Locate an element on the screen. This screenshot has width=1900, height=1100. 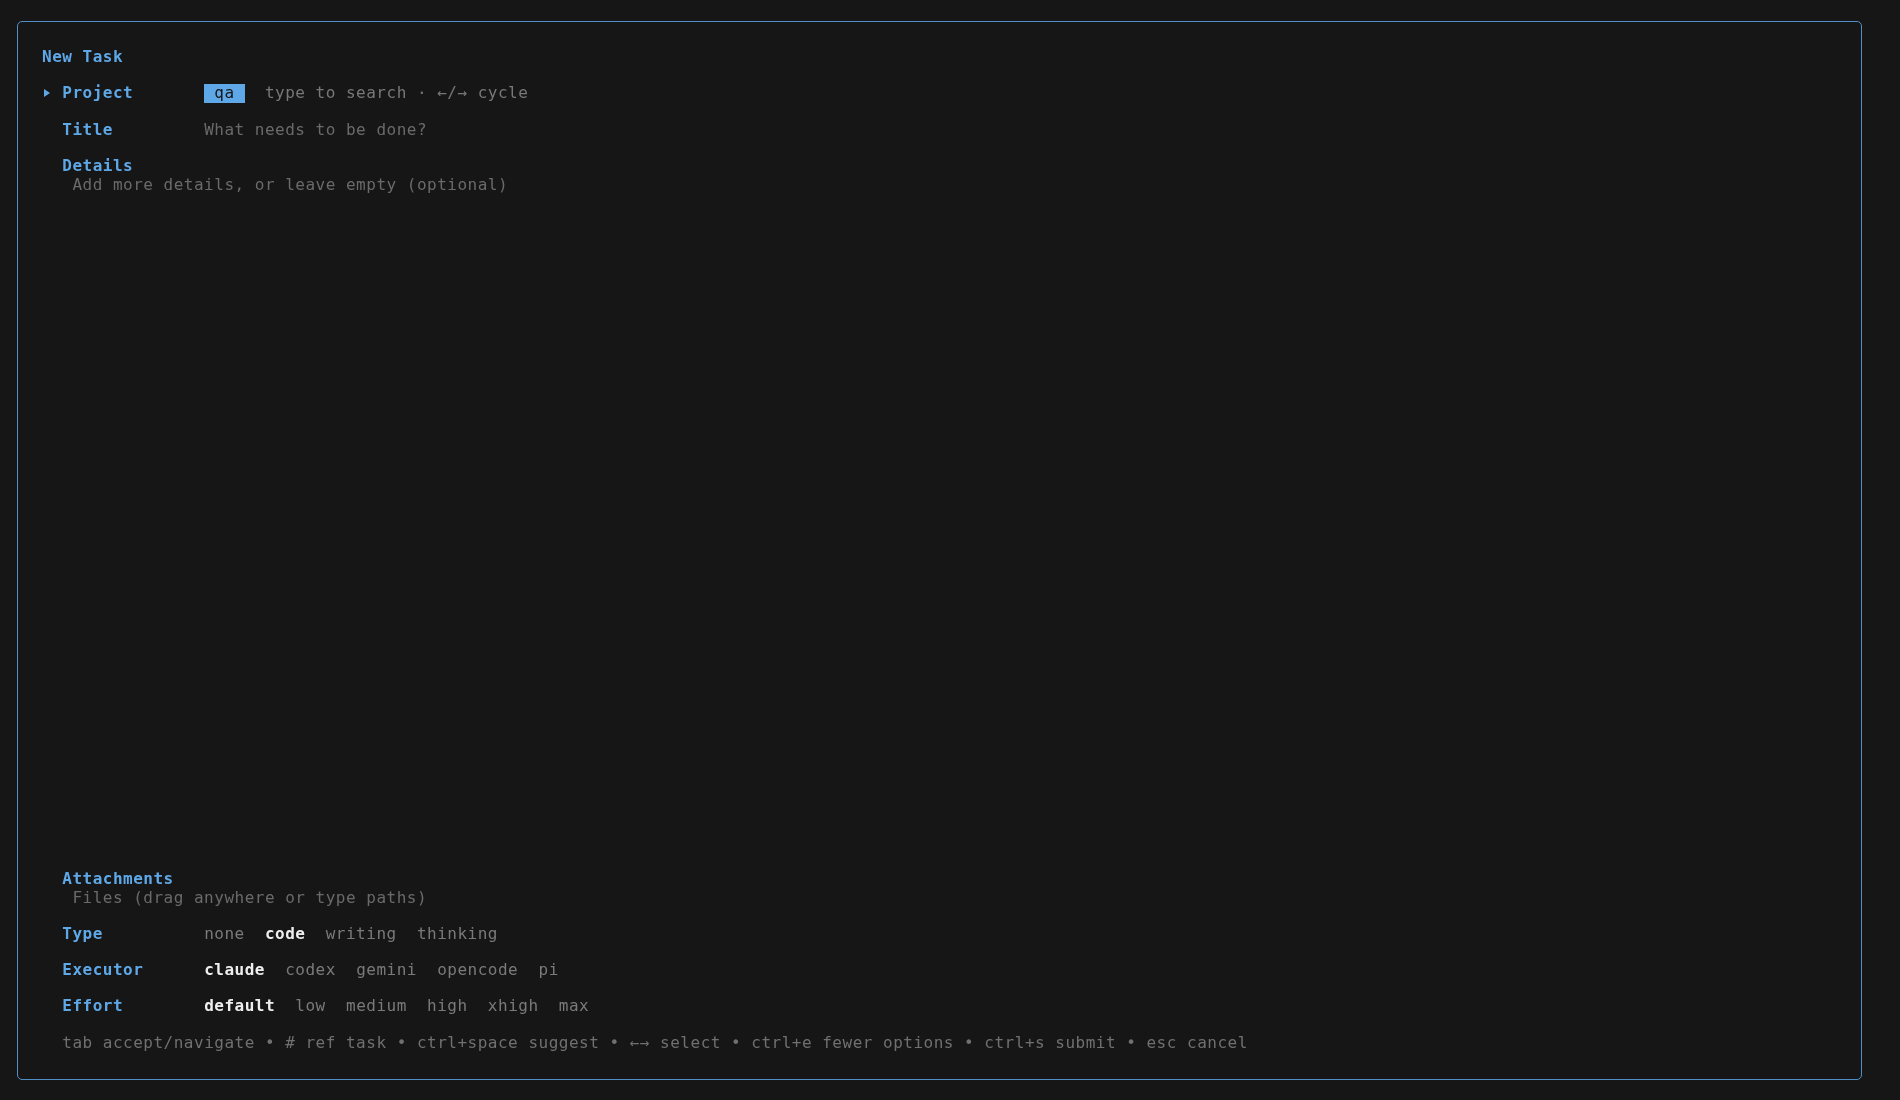
choice-option: xhigh is located at coordinates (513, 1006).